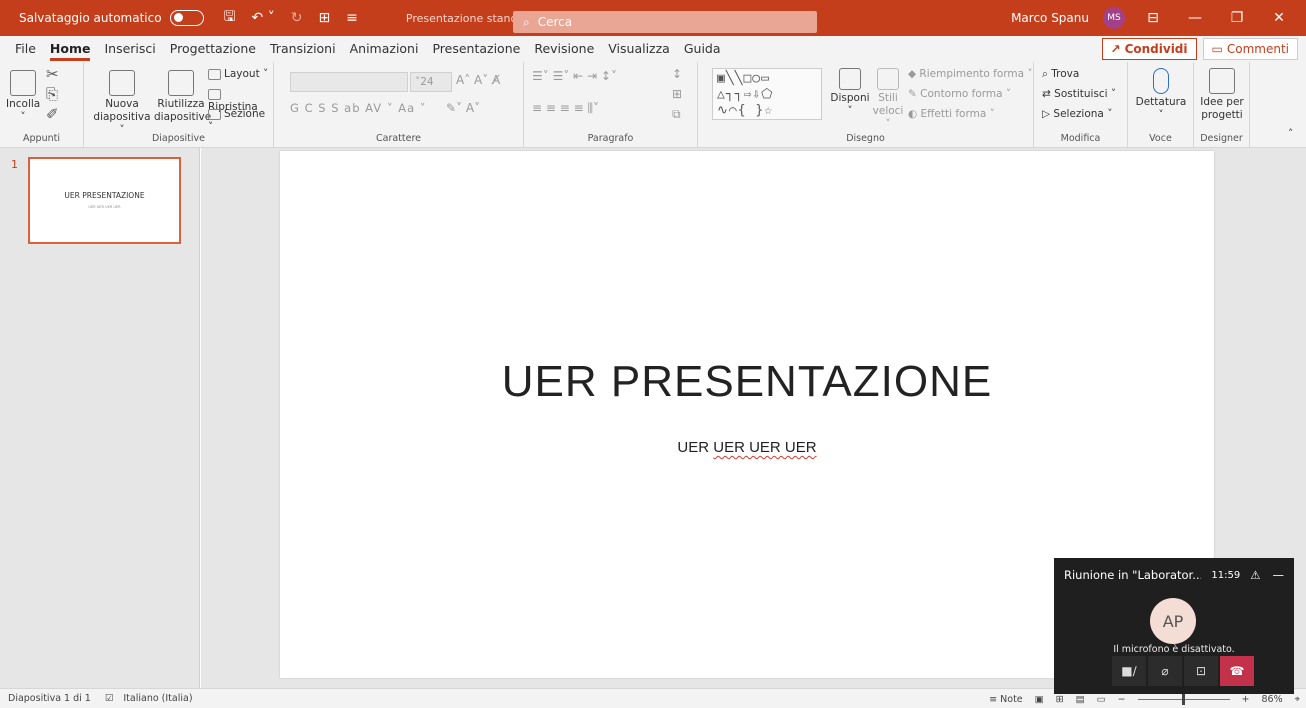 This screenshot has height=708, width=1306. Describe the element at coordinates (49, 698) in the screenshot. I see `slide-info: Diapositiva 1 di 1` at that location.